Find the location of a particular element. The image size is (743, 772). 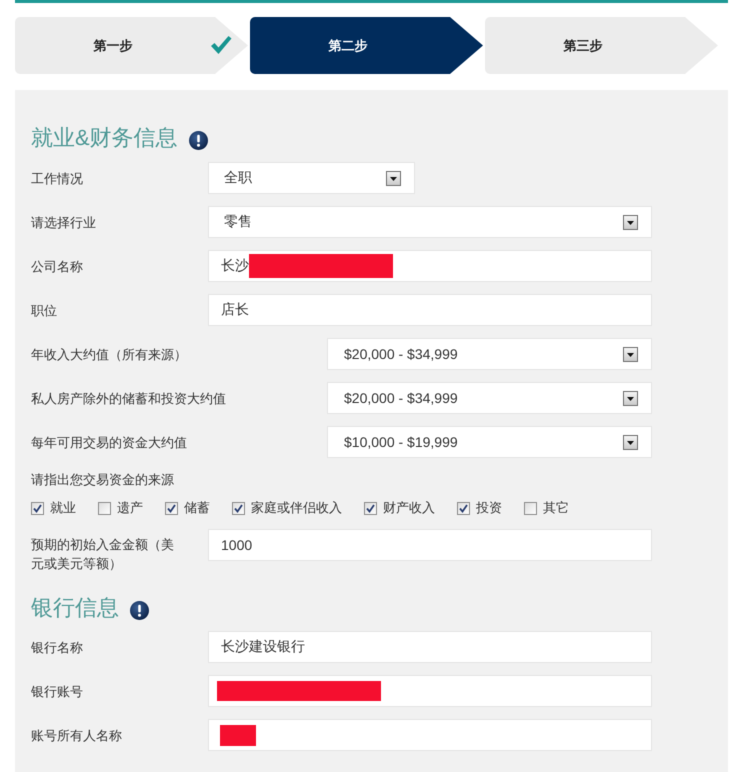

field-label: 预期的初始入金金额（美元或美元等额） is located at coordinates (103, 554).